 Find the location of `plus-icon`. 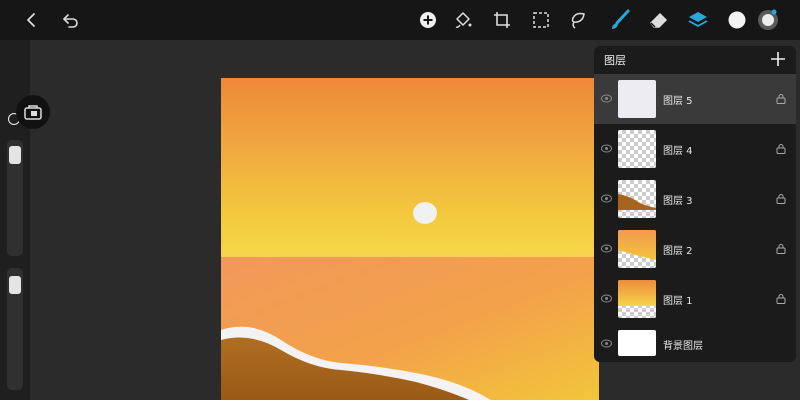

plus-icon is located at coordinates (778, 59).